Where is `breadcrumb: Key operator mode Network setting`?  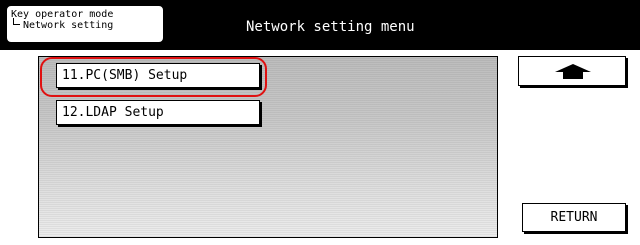
breadcrumb: Key operator mode Network setting is located at coordinates (85, 24).